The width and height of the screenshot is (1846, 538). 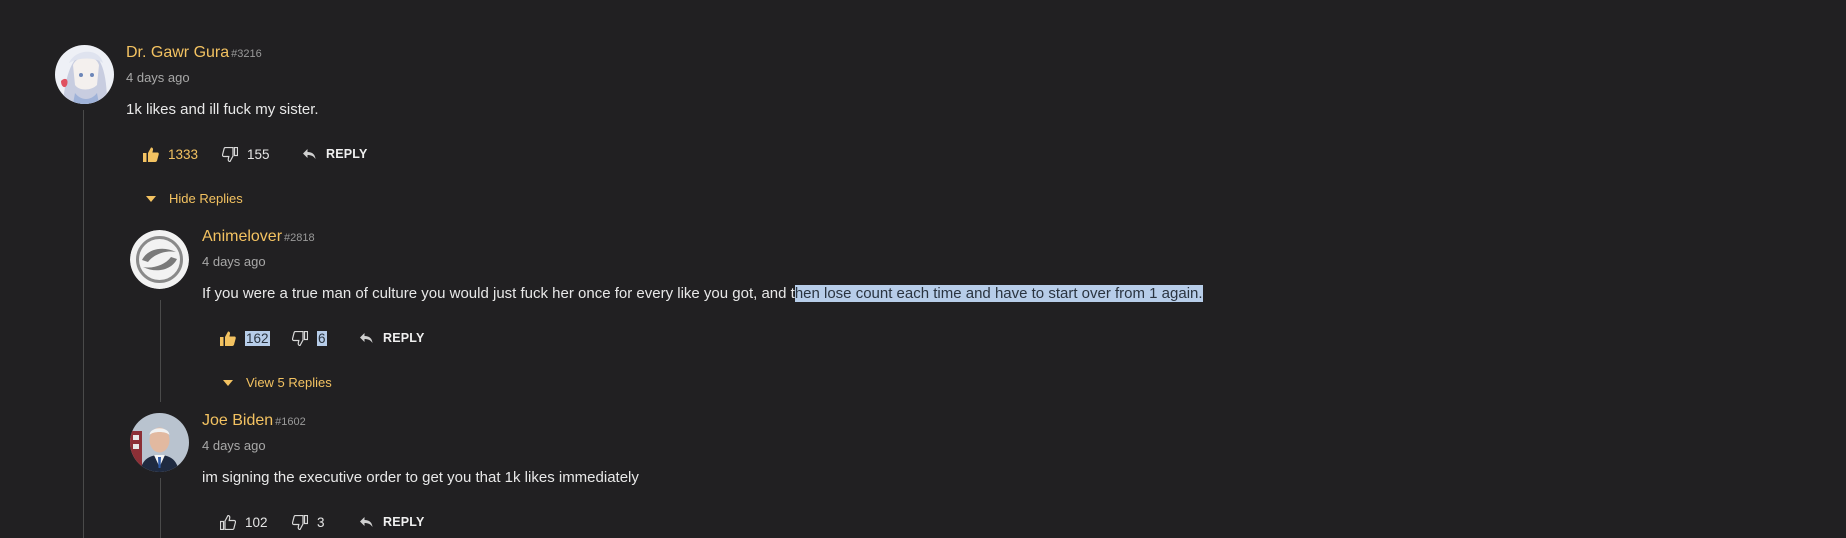 I want to click on comment-text: 1k likes and ill fuck my sister., so click(x=222, y=109).